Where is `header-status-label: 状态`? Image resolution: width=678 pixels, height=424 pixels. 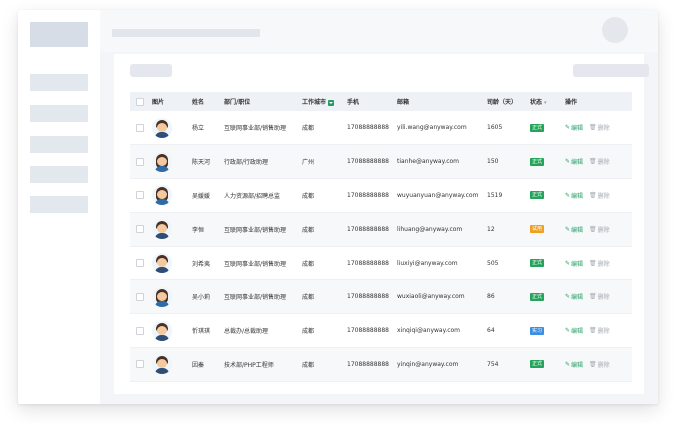 header-status-label: 状态 is located at coordinates (536, 102).